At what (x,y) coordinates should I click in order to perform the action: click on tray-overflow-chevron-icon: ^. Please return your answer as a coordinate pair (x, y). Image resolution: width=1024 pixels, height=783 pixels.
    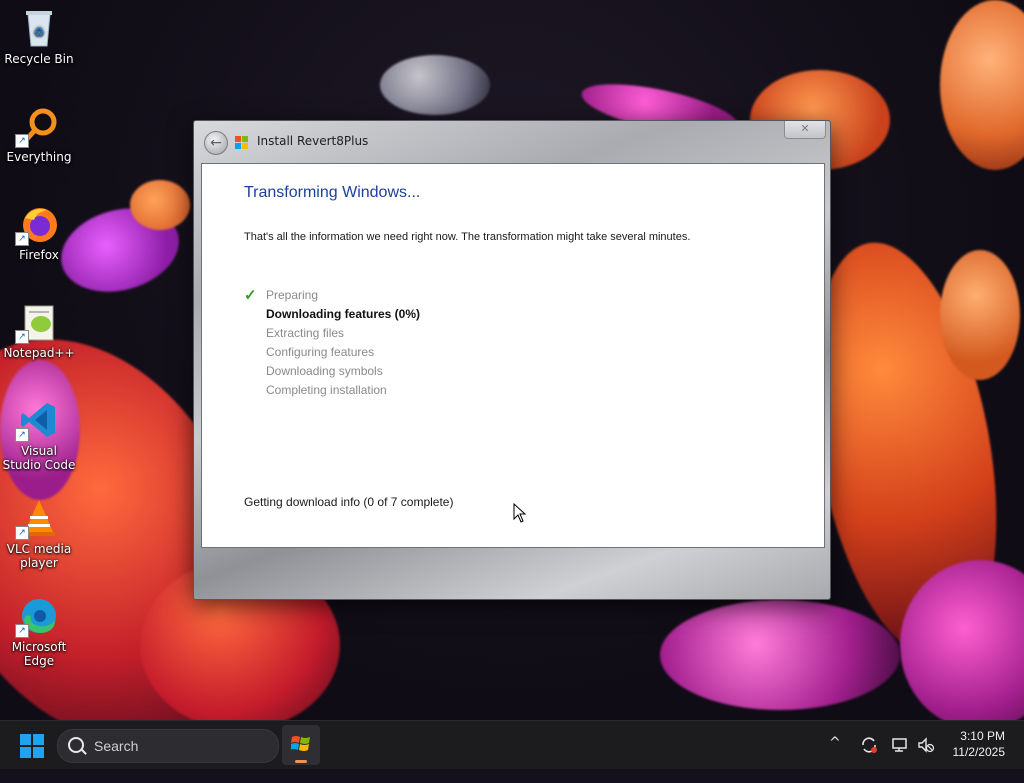
    Looking at the image, I should click on (835, 759).